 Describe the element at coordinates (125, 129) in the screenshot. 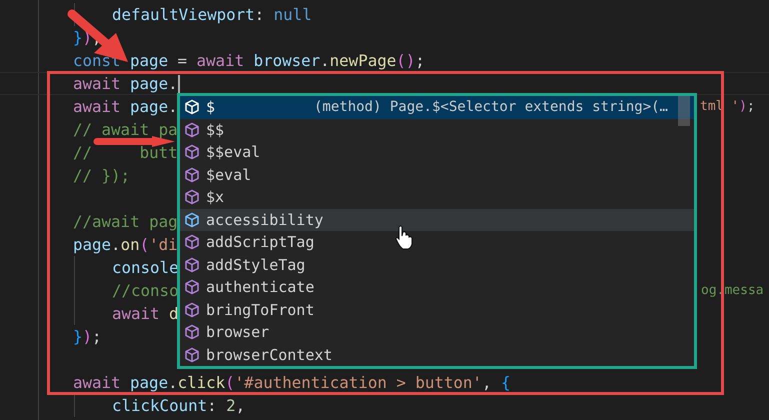

I see `code-comment: // await pa` at that location.